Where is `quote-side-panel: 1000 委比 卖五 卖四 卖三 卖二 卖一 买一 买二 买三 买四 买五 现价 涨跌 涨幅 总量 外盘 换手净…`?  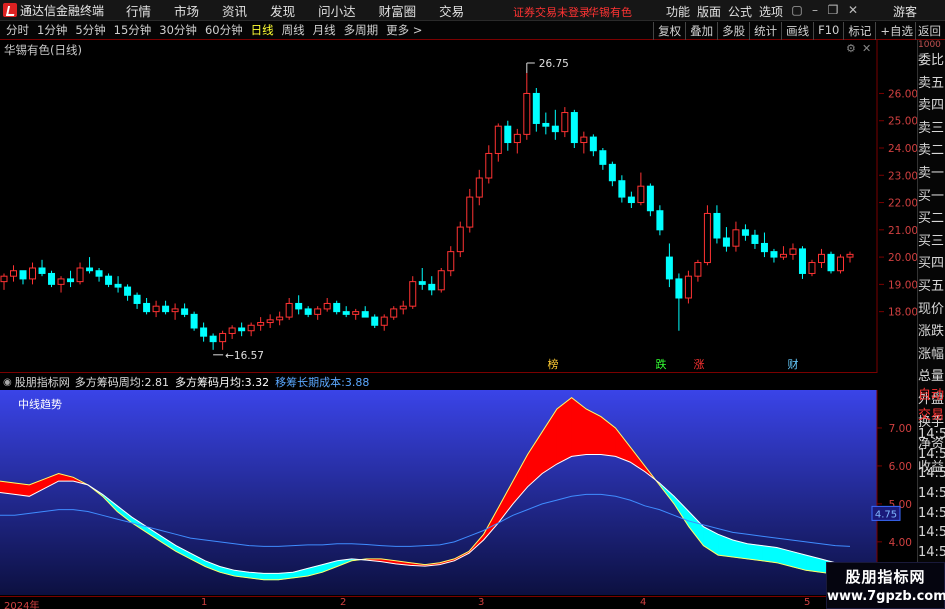 quote-side-panel: 1000 委比 卖五 卖四 卖三 卖二 卖一 买一 买二 买三 买四 买五 现价 涨跌 涨幅 总量 外盘 换手净… is located at coordinates (931, 324).